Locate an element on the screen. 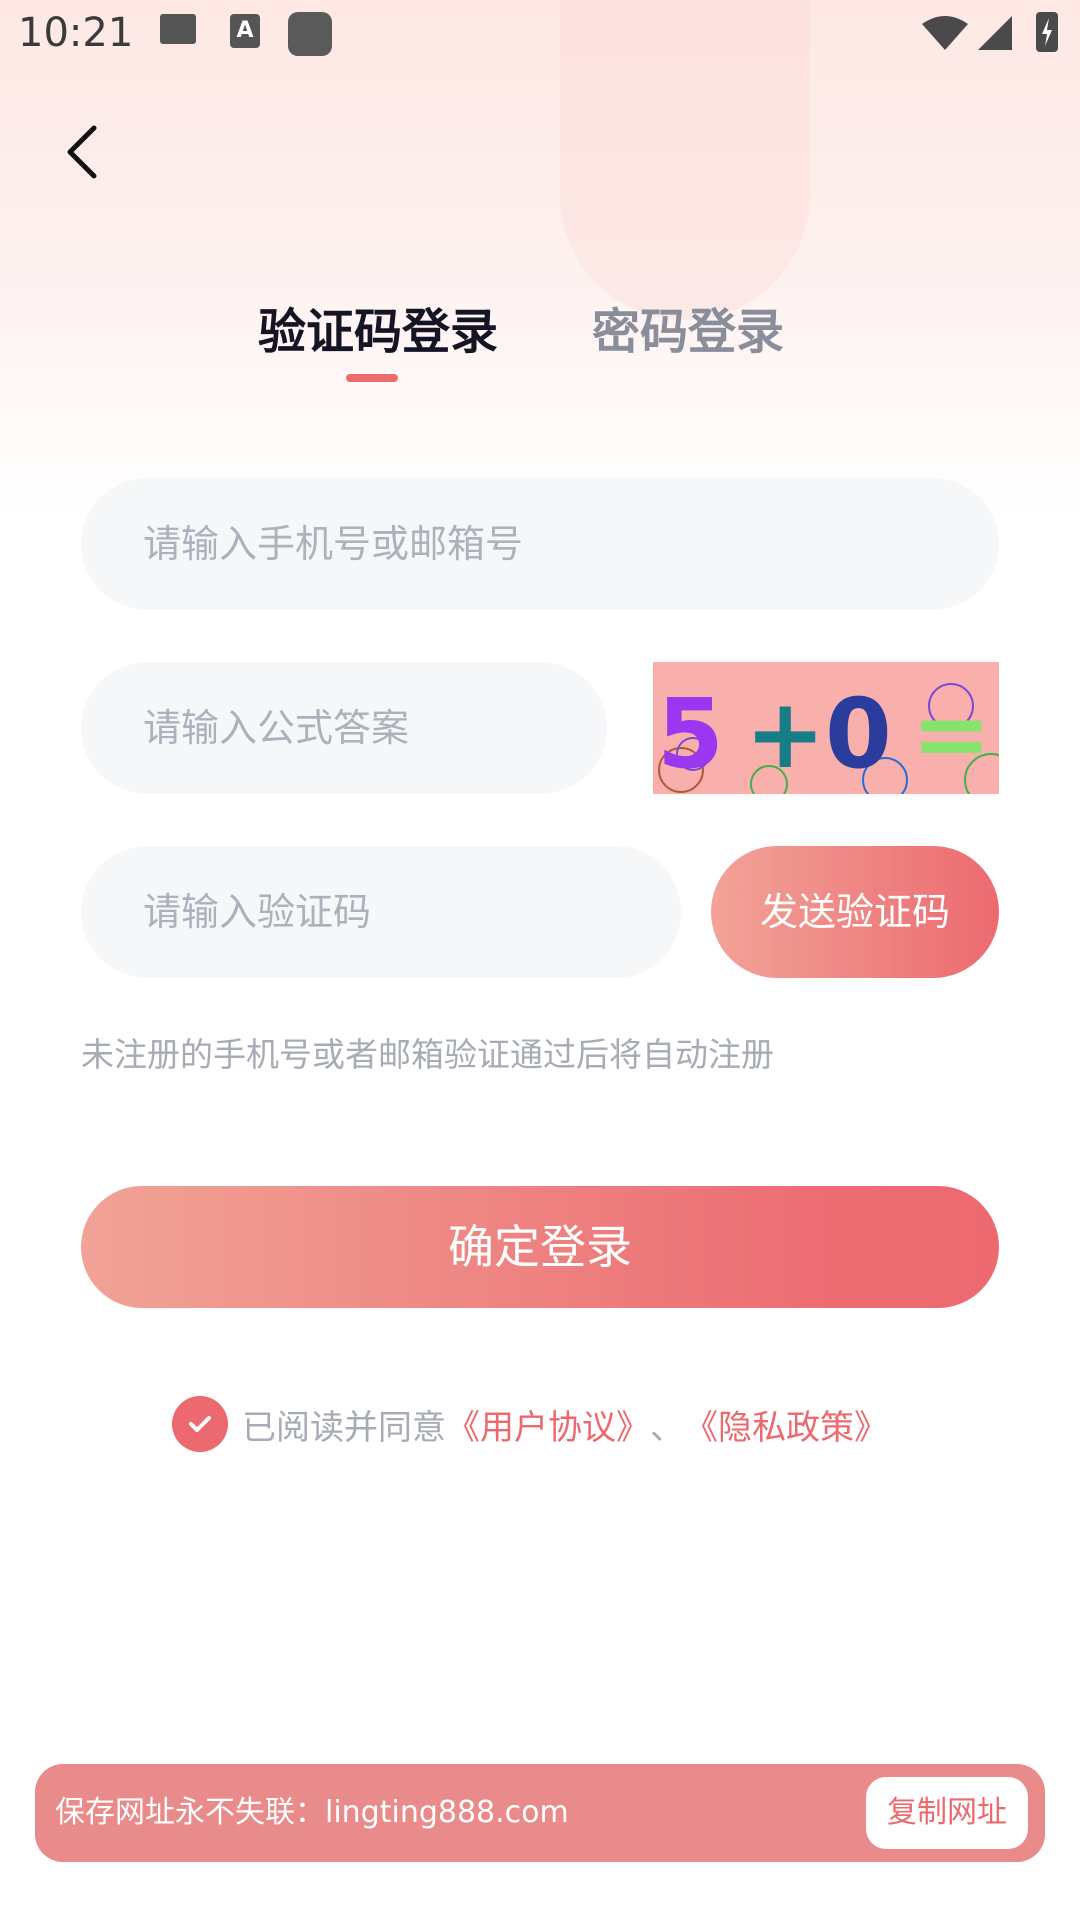 This screenshot has width=1080, height=1920. app-square-icon is located at coordinates (310, 34).